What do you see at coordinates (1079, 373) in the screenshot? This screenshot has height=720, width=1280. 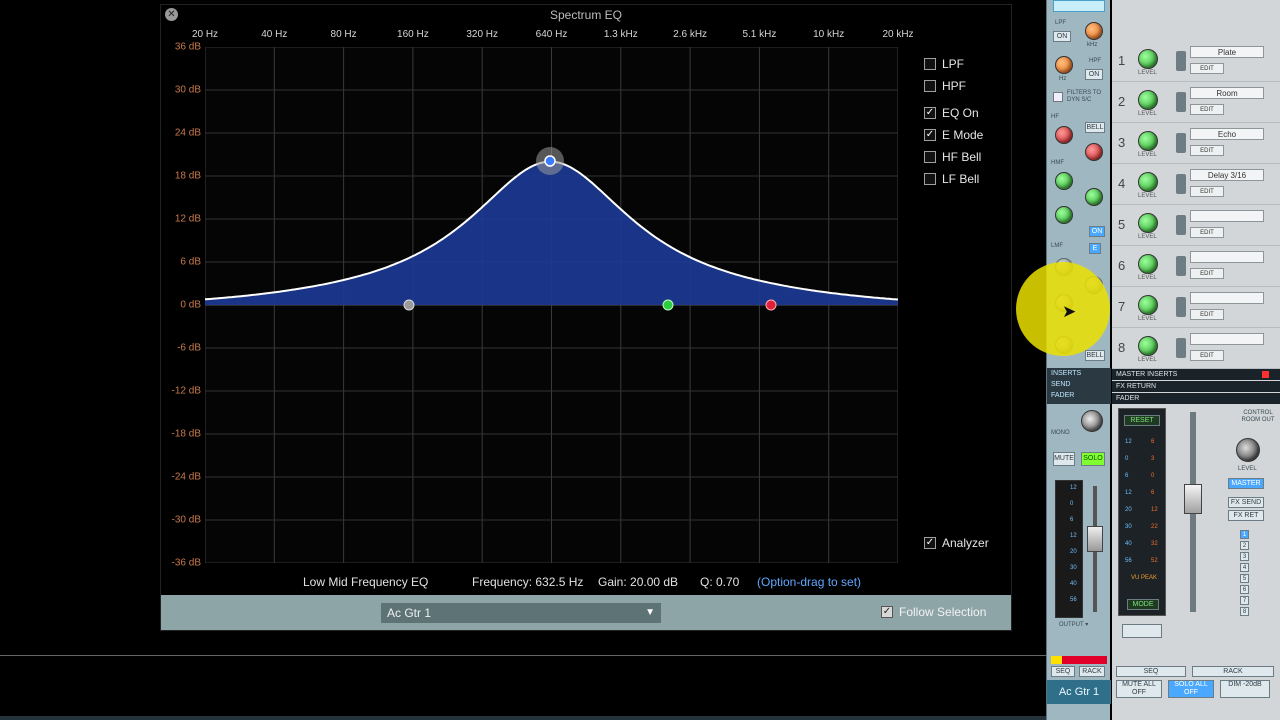 I see `inserts-tab: INSERTS` at bounding box center [1079, 373].